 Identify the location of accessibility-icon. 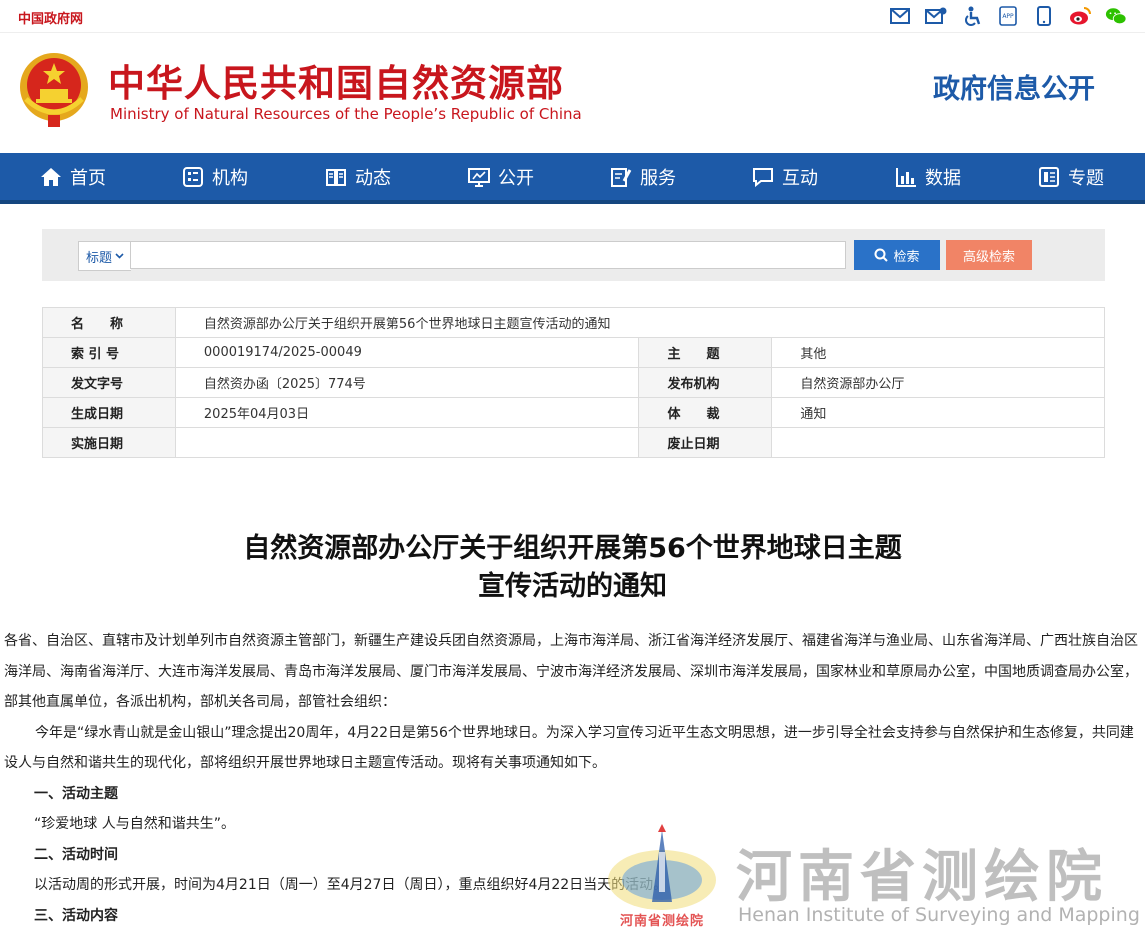
(972, 16).